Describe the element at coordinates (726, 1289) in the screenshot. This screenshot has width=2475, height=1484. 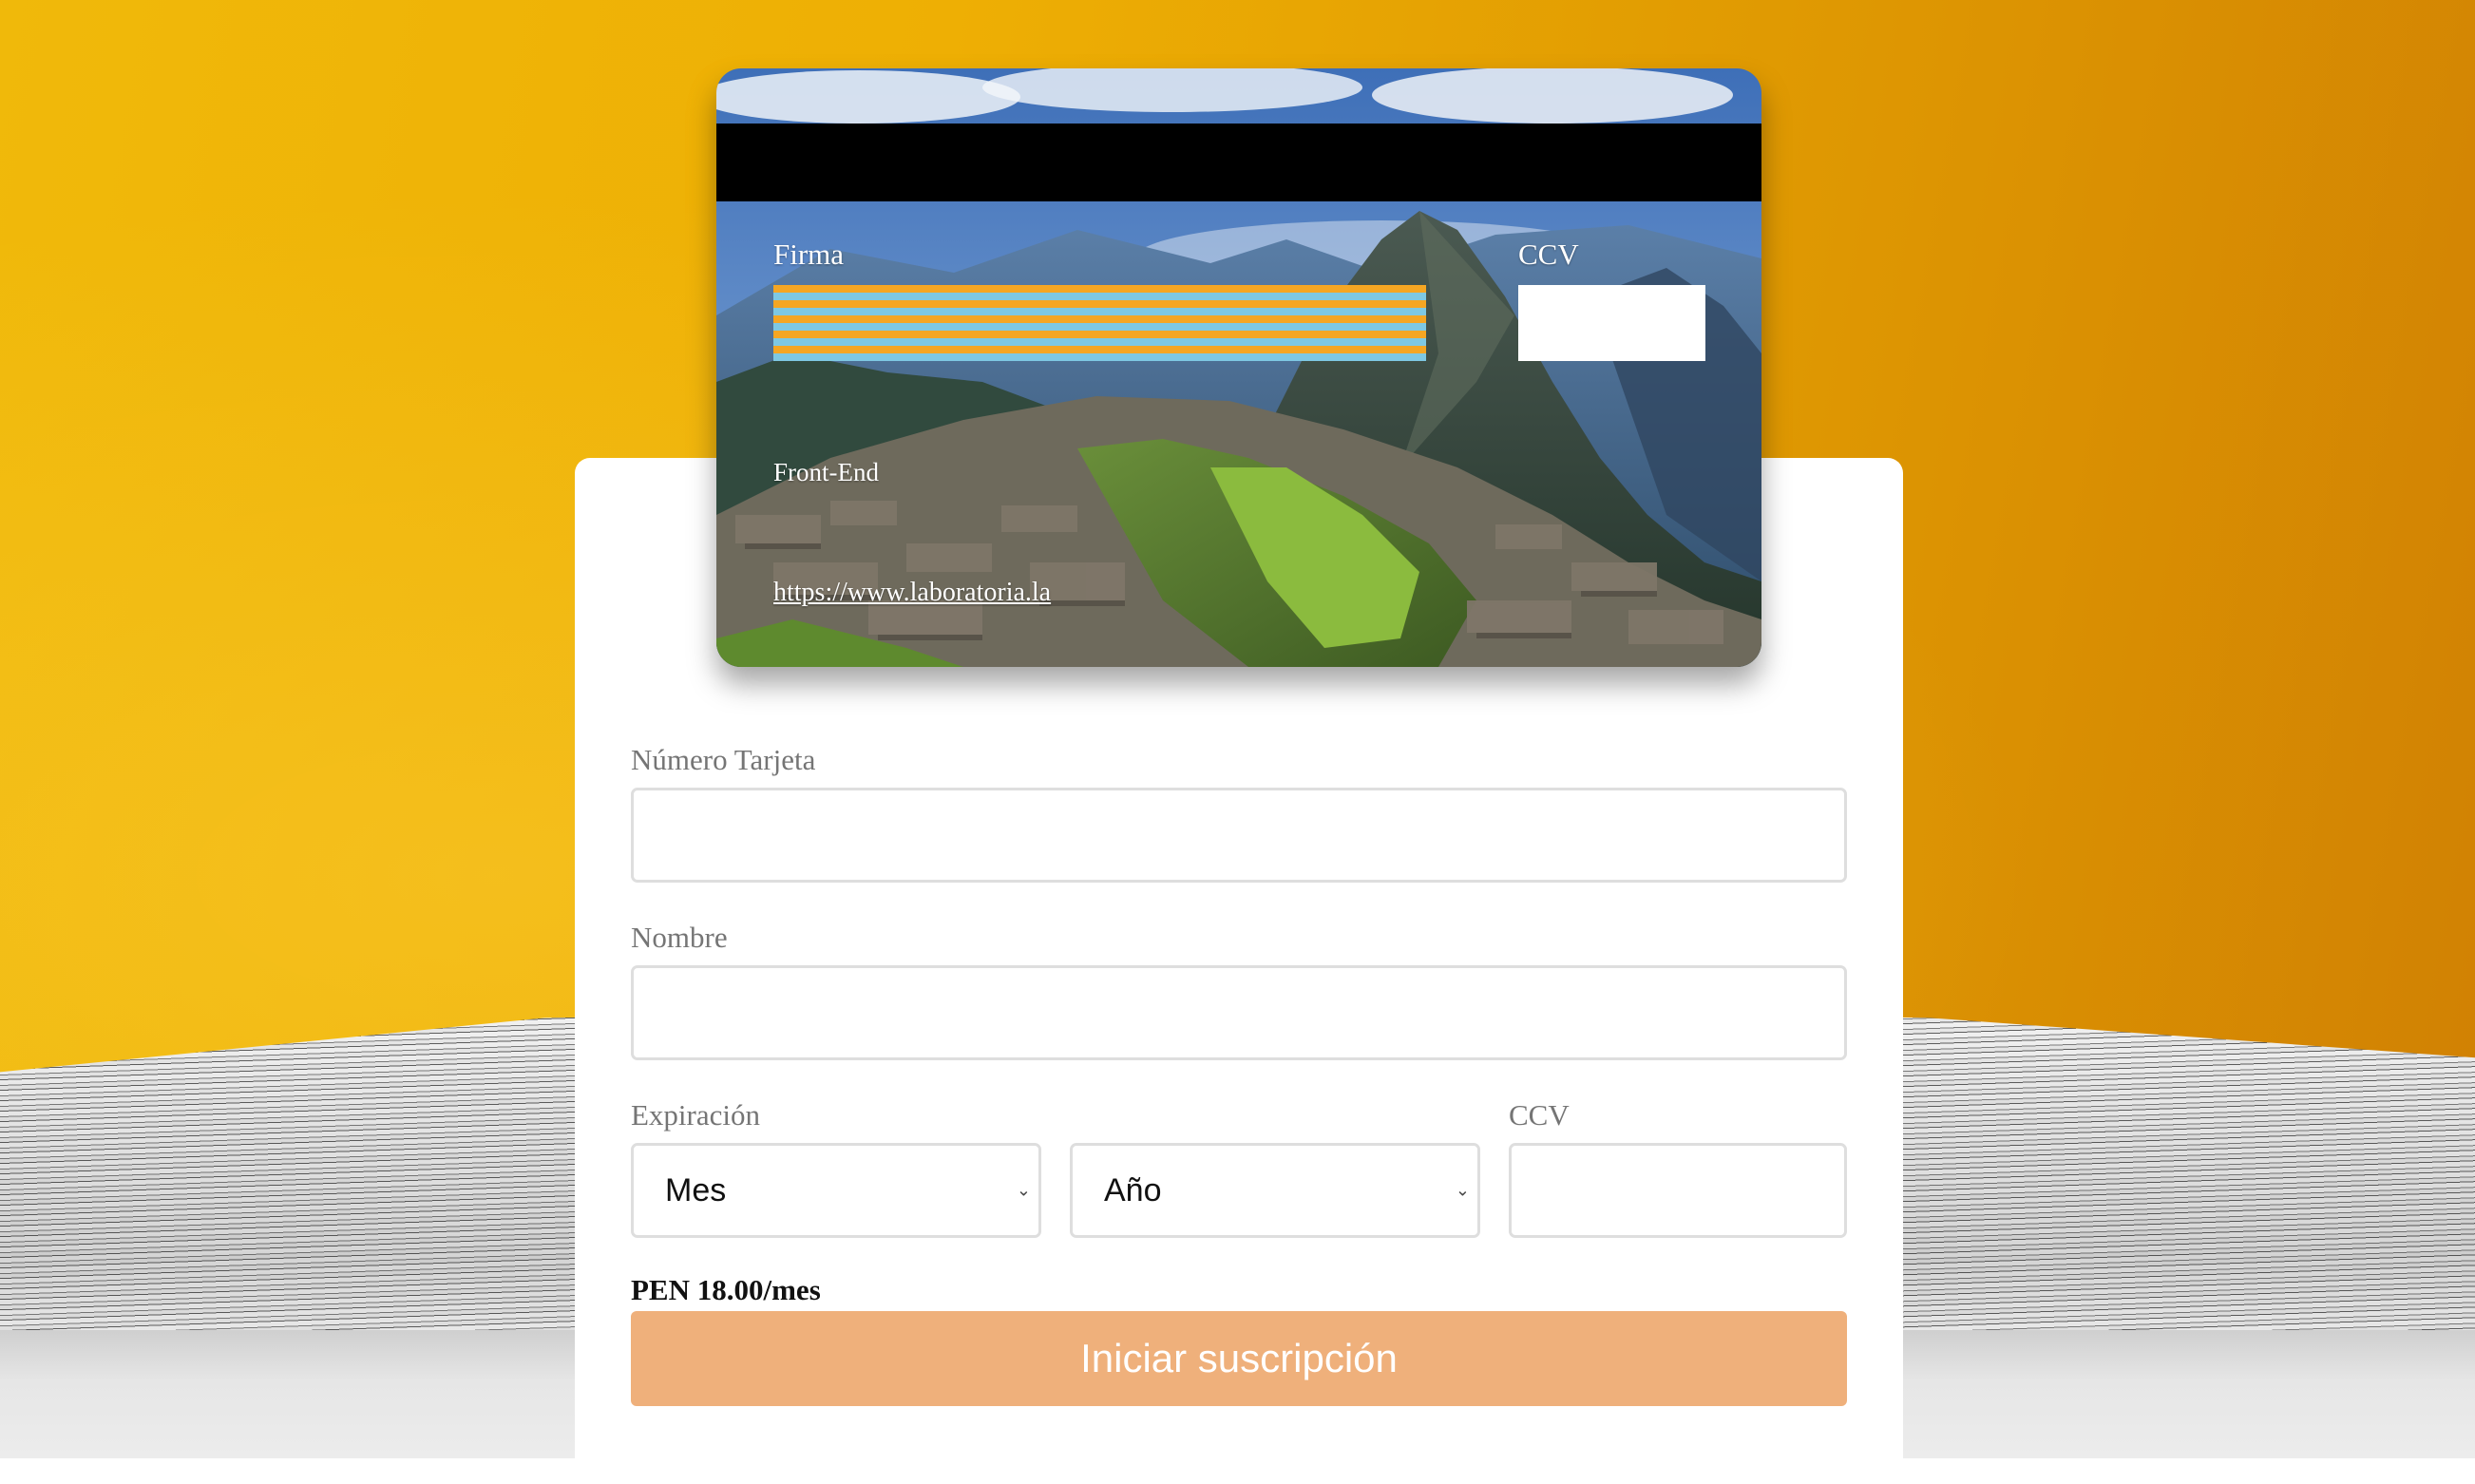
I see `subscription-price: PEN 18.00/mes` at that location.